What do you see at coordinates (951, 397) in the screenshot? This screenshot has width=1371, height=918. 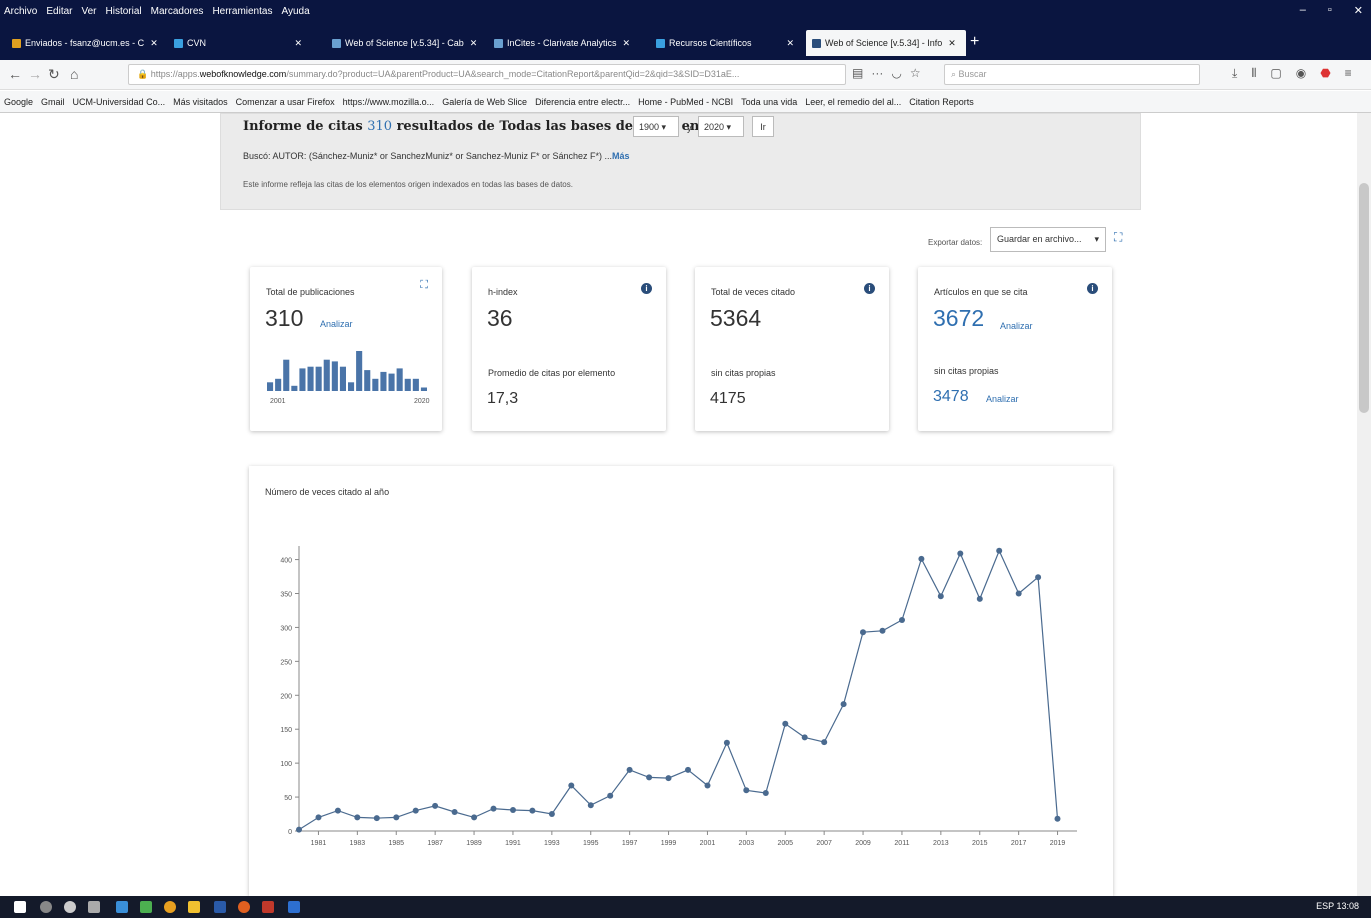 I see `citing-without-self-value: 3478` at bounding box center [951, 397].